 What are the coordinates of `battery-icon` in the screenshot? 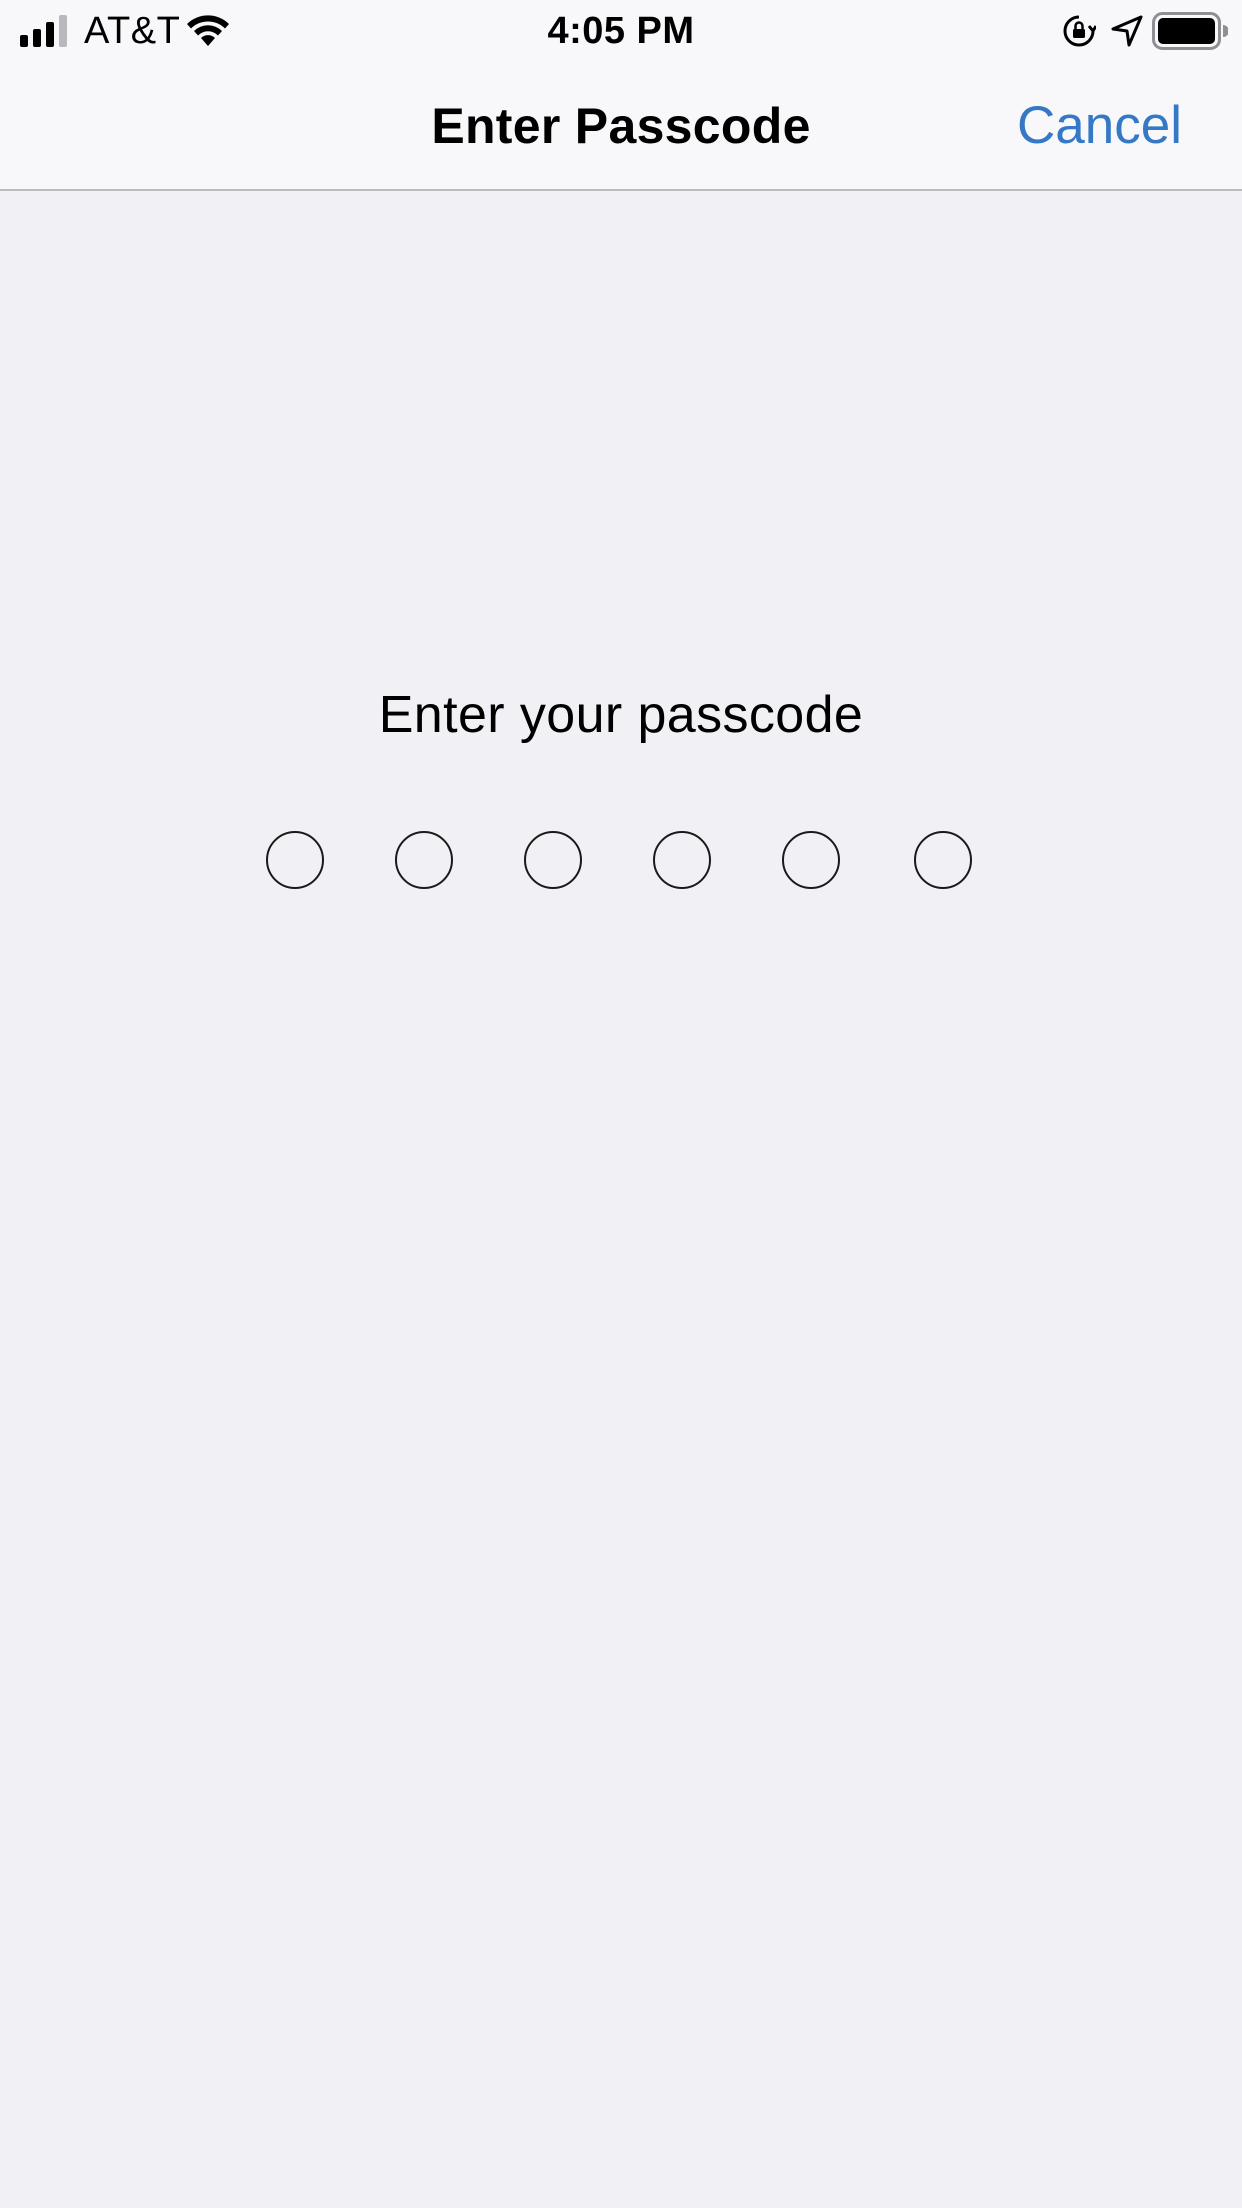 It's located at (1190, 31).